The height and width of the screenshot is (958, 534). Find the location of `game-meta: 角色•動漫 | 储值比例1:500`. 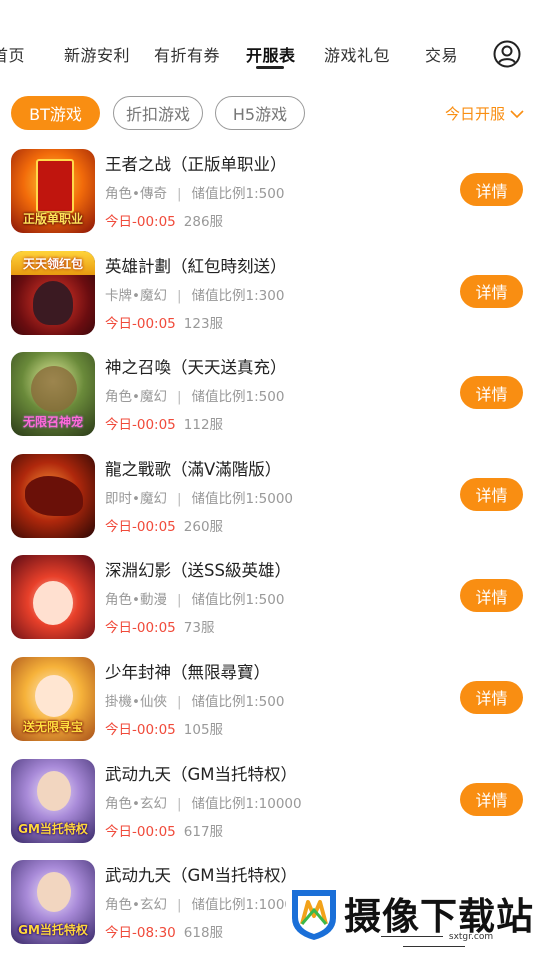

game-meta: 角色•動漫 | 储值比例1:500 is located at coordinates (195, 600).